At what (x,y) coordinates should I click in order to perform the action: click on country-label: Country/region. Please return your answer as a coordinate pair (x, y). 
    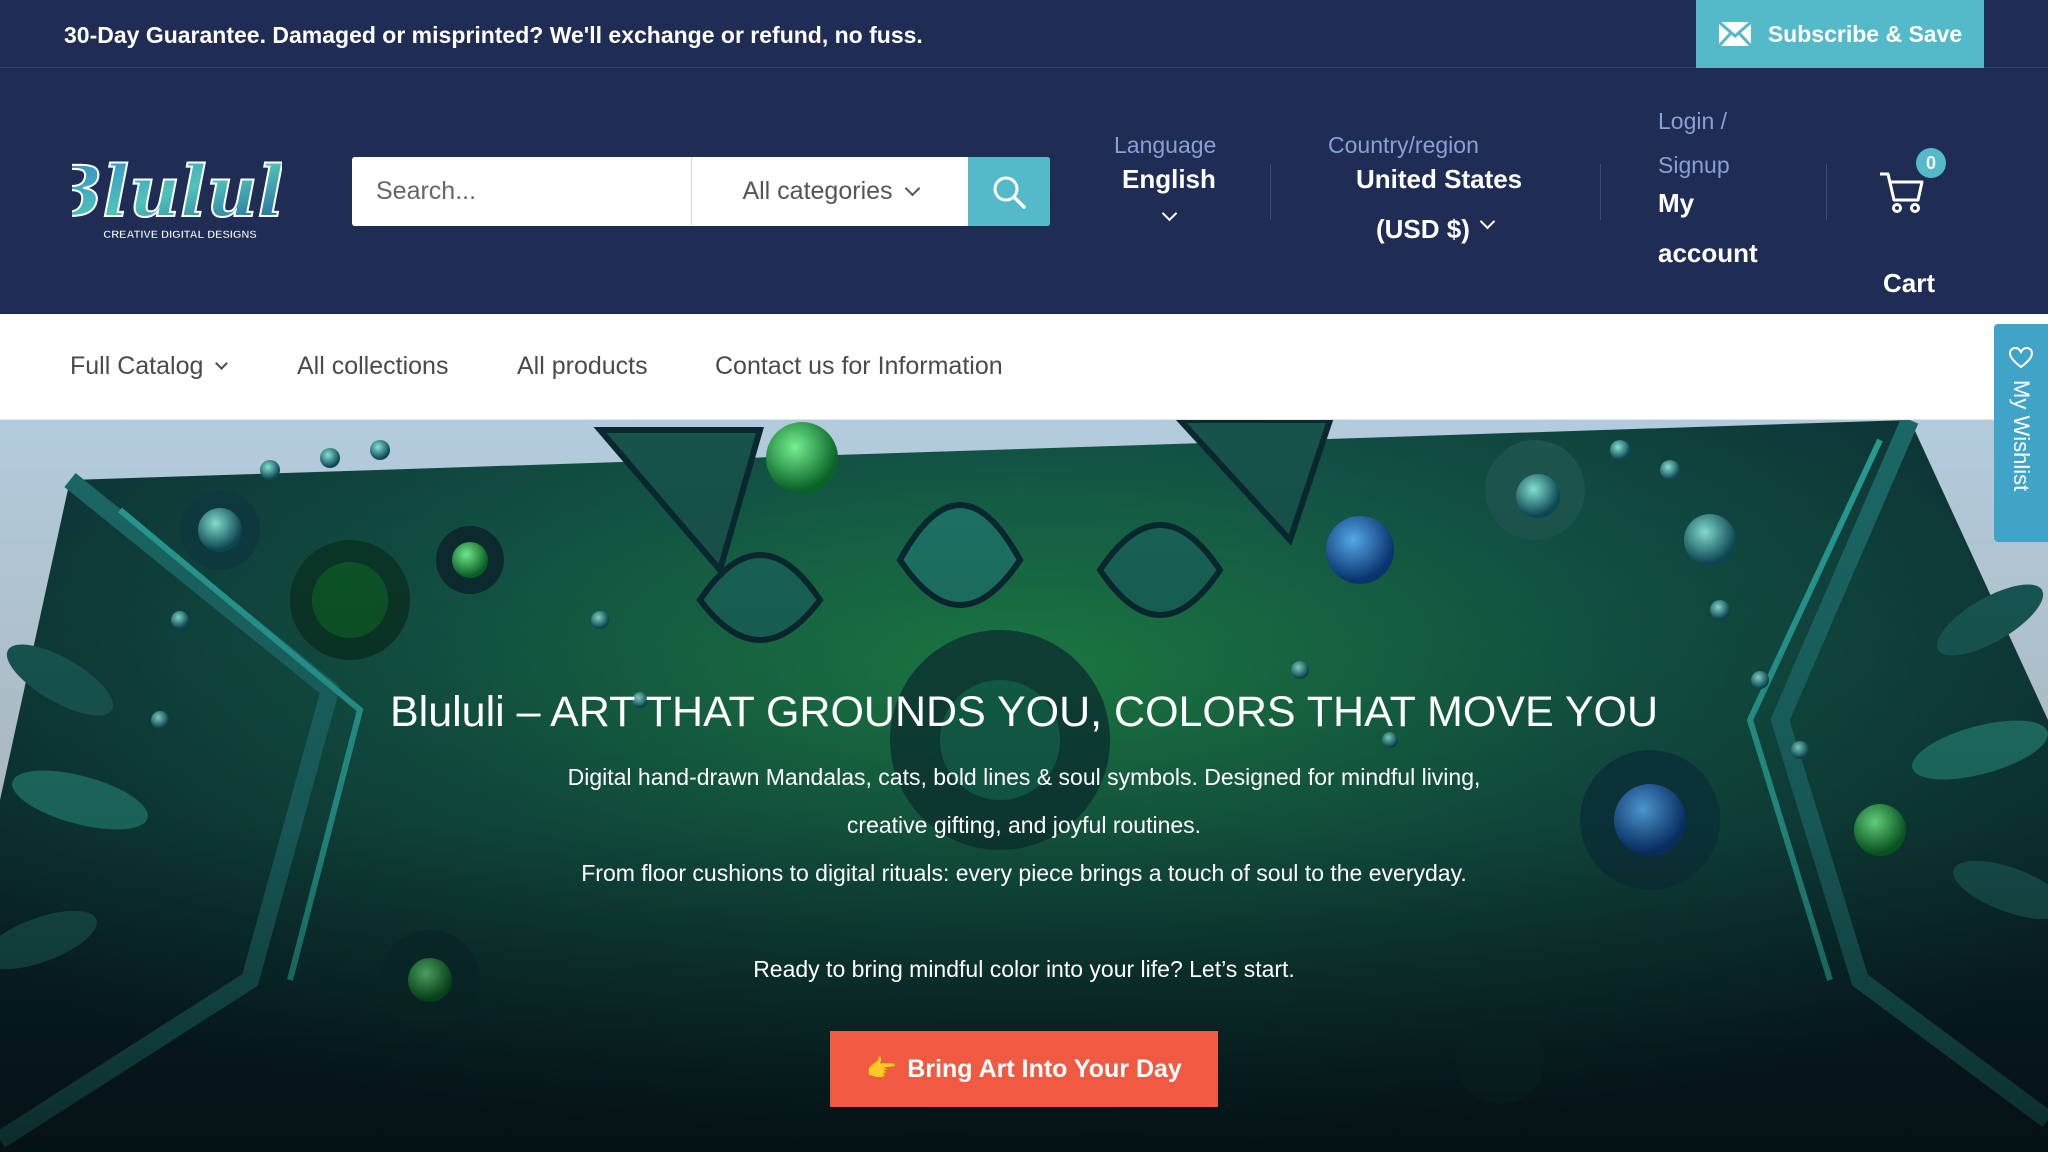
    Looking at the image, I should click on (1403, 145).